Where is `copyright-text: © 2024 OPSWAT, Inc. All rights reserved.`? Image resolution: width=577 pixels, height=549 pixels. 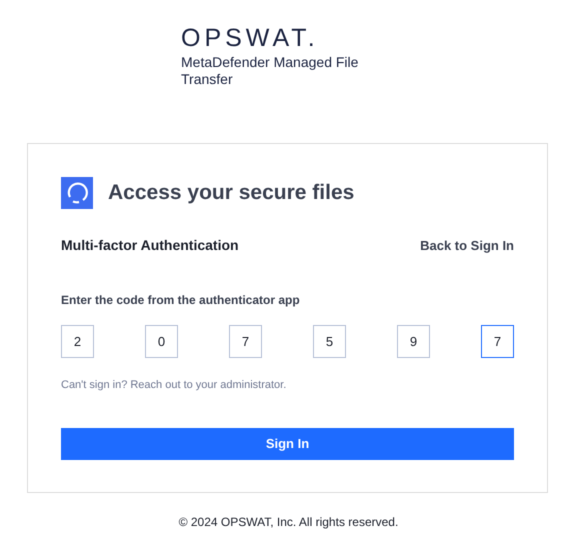
copyright-text: © 2024 OPSWAT, Inc. All rights reserved. is located at coordinates (289, 522).